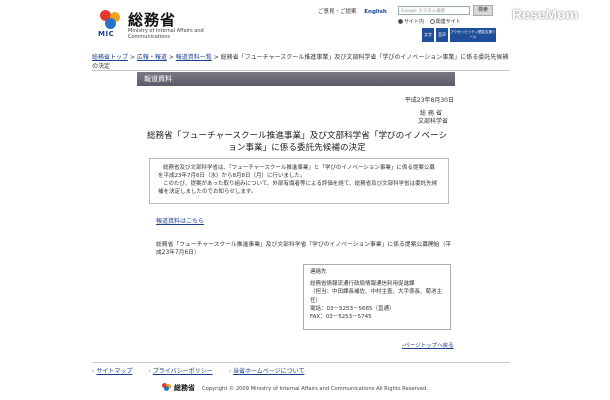 This screenshot has height=400, width=610. What do you see at coordinates (106, 34) in the screenshot?
I see `logo-mic: MIC` at bounding box center [106, 34].